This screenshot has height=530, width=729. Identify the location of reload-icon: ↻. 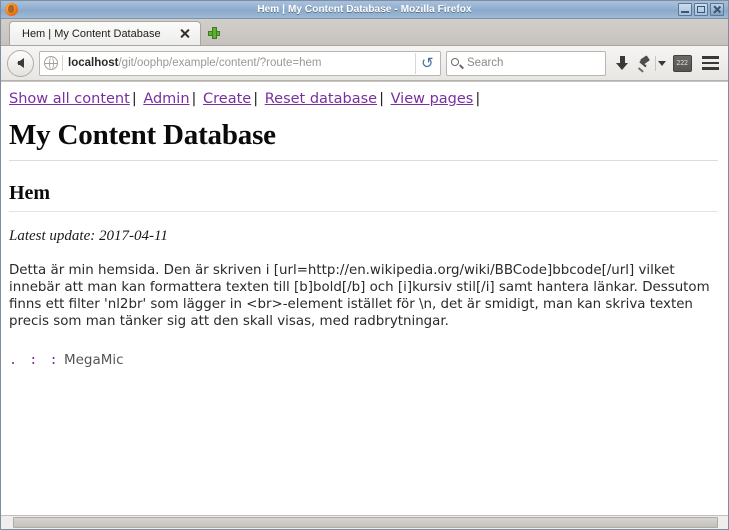
(427, 62).